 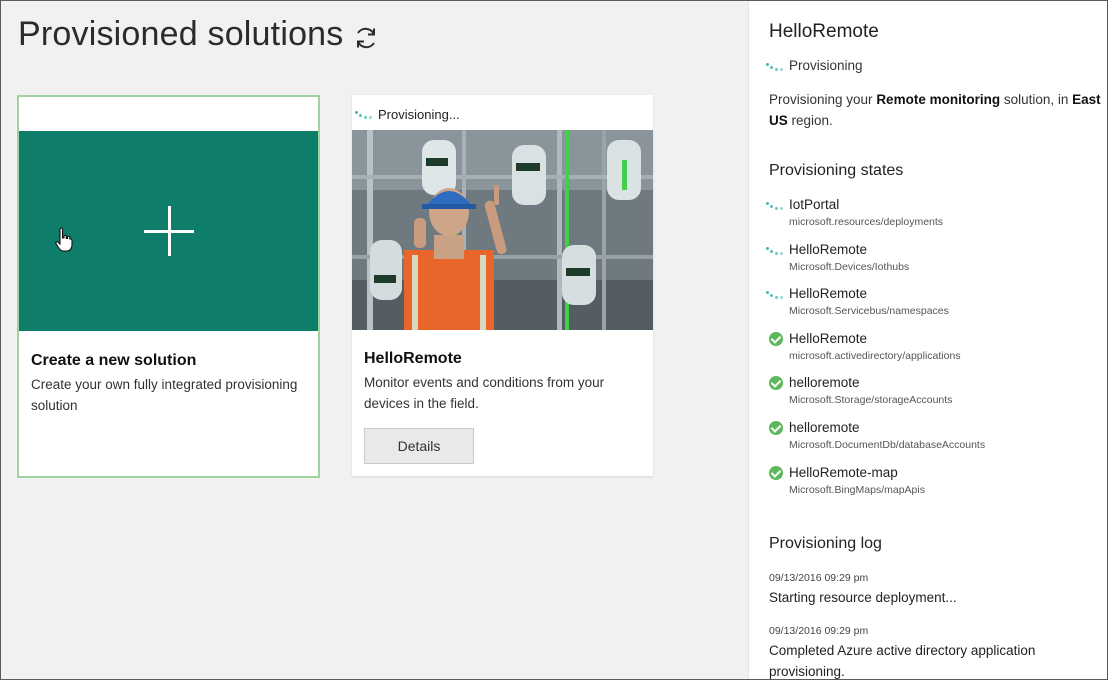 What do you see at coordinates (823, 99) in the screenshot?
I see `panel-description-prefix: Provisioning your` at bounding box center [823, 99].